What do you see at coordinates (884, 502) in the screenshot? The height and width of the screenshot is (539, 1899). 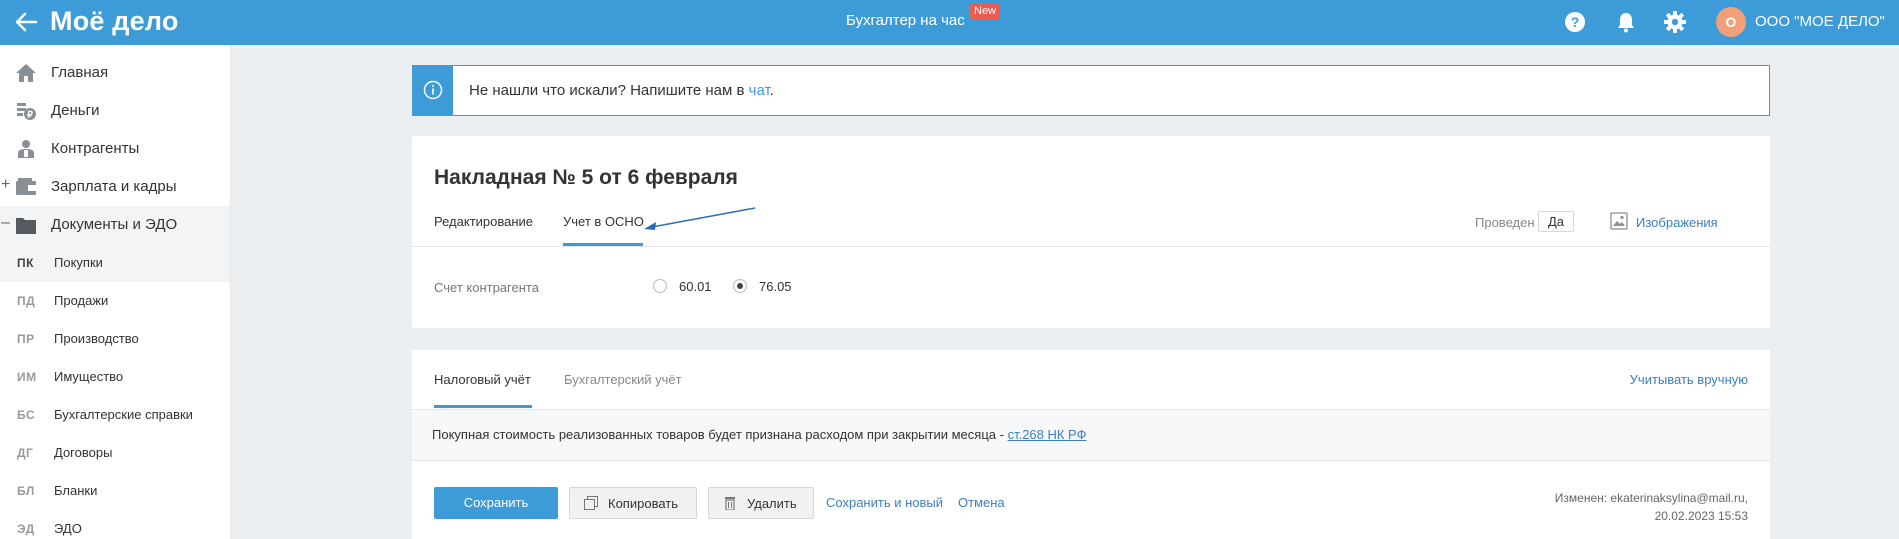 I see `save-and-new-link: Сохранить и новый` at bounding box center [884, 502].